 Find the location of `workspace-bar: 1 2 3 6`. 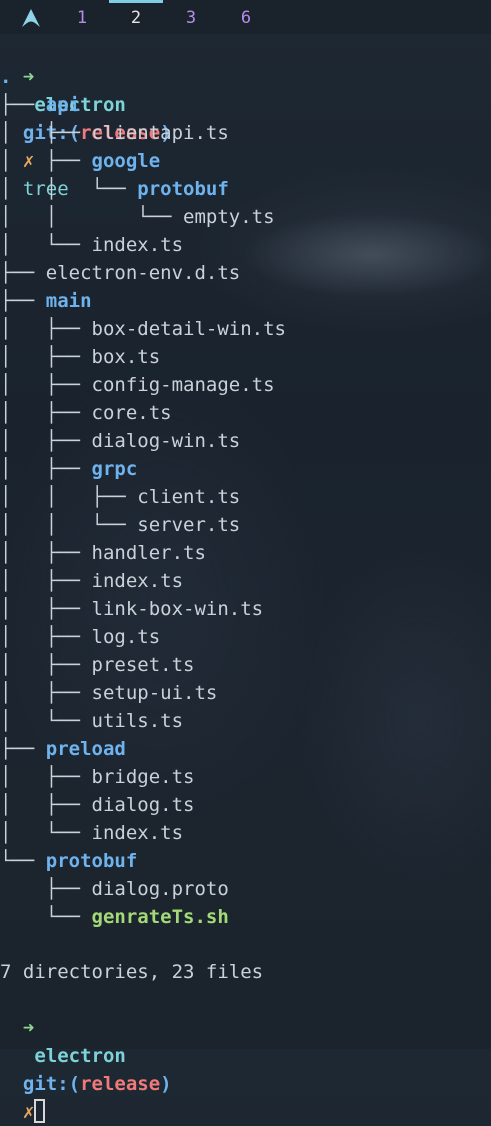

workspace-bar: 1 2 3 6 is located at coordinates (245, 17).